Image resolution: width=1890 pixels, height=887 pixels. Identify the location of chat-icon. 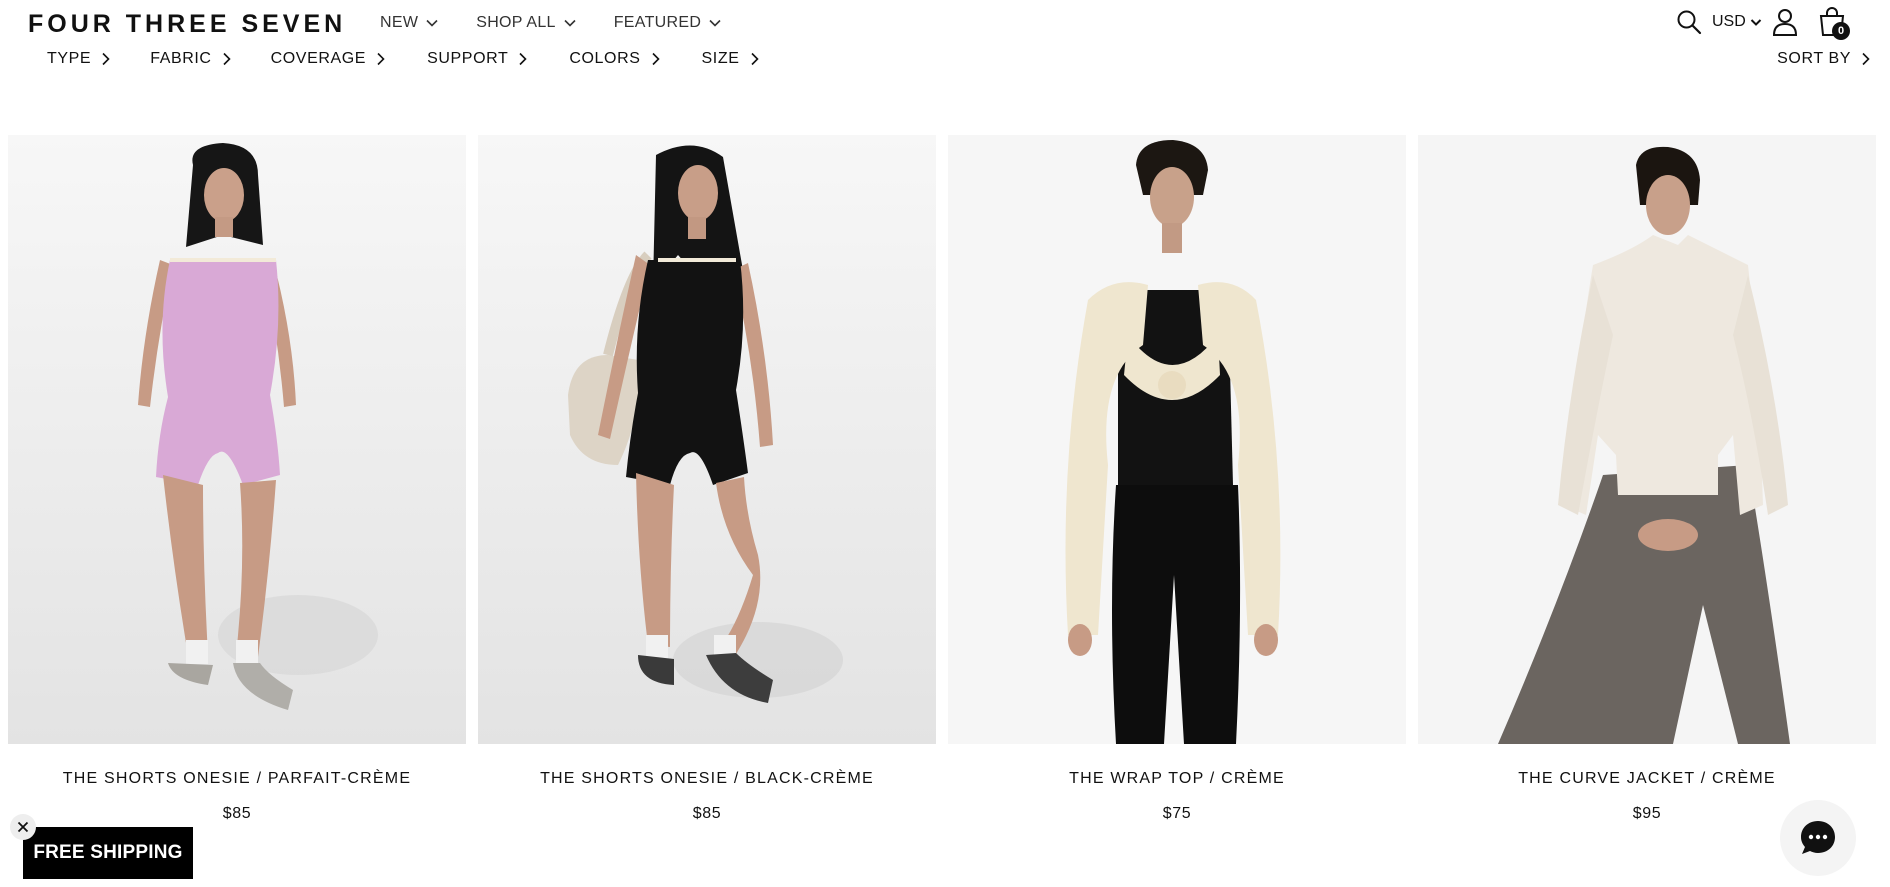
(1818, 837).